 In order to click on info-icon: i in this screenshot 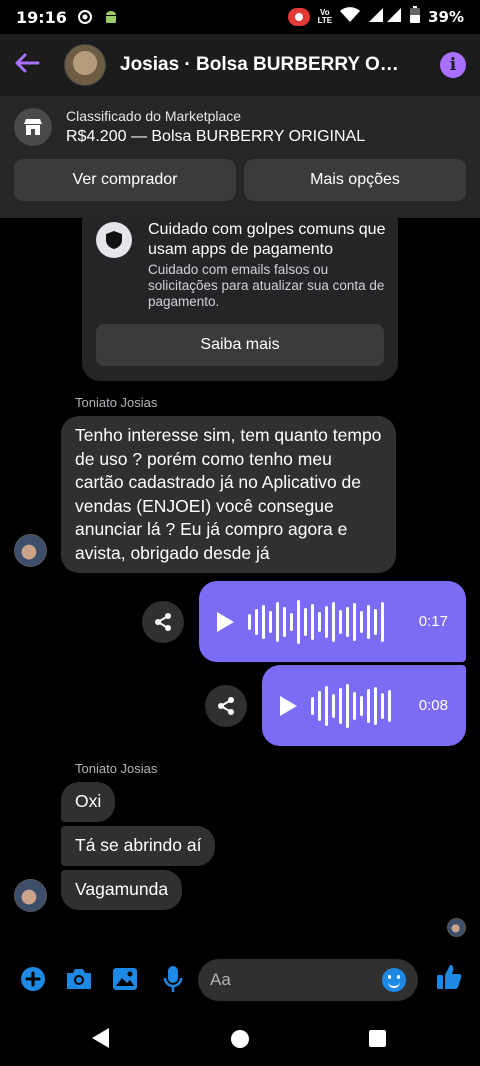, I will do `click(453, 65)`.